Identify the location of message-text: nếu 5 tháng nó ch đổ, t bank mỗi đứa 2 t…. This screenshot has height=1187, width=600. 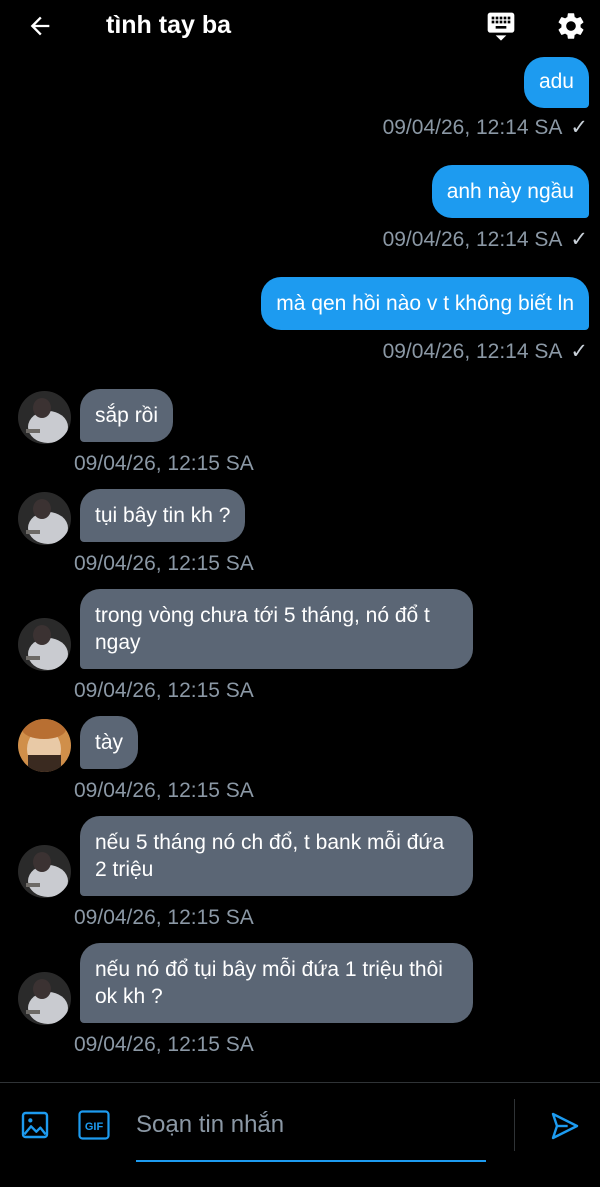
(270, 856).